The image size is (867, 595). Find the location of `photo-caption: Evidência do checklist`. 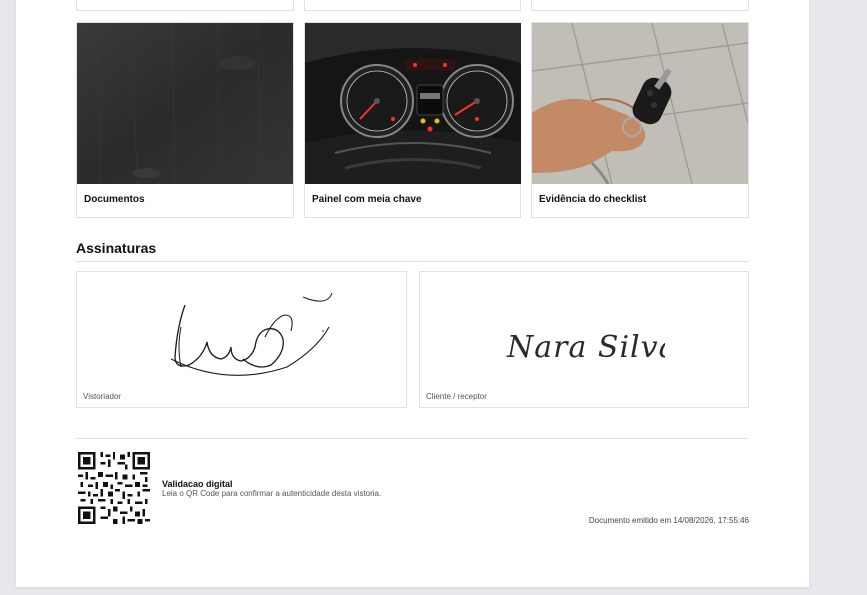

photo-caption: Evidência do checklist is located at coordinates (593, 199).